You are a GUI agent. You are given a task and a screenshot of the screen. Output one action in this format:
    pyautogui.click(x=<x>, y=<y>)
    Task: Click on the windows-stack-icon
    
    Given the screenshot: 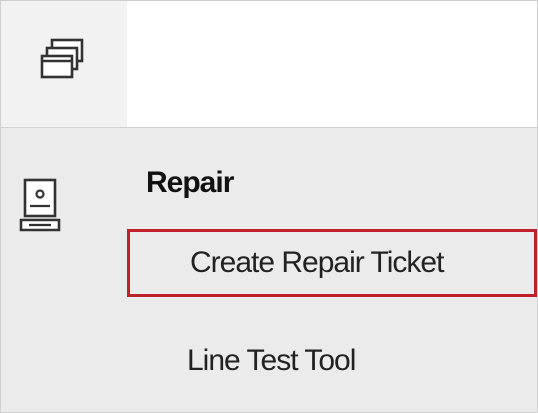 What is the action you would take?
    pyautogui.click(x=64, y=64)
    